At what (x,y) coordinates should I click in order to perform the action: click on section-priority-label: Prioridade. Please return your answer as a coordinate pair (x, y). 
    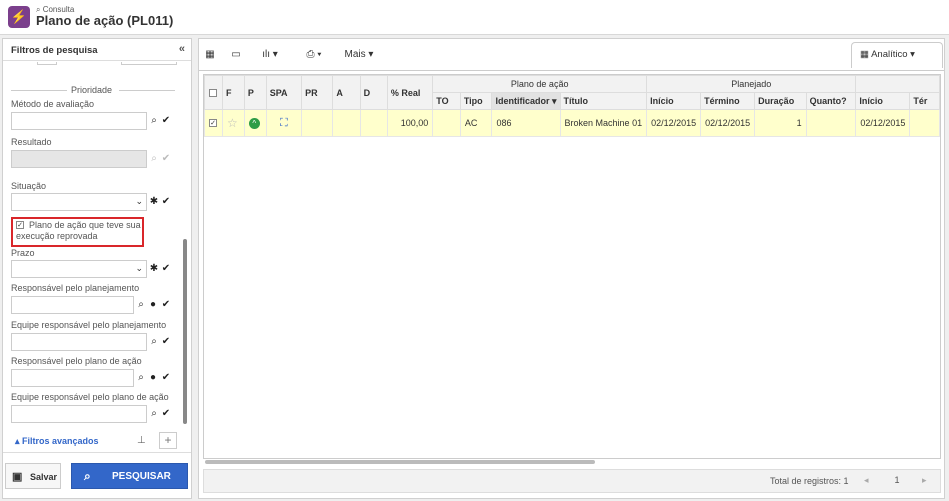
    Looking at the image, I should click on (92, 90).